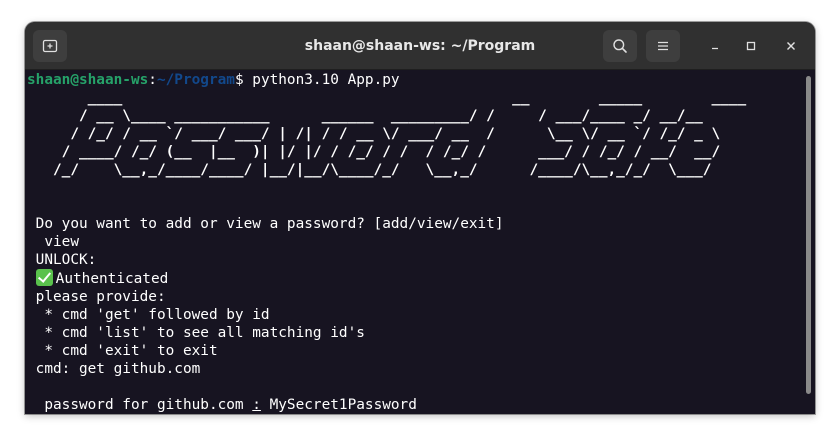 This screenshot has height=443, width=840. Describe the element at coordinates (152, 80) in the screenshot. I see `prompt-colon: :` at that location.